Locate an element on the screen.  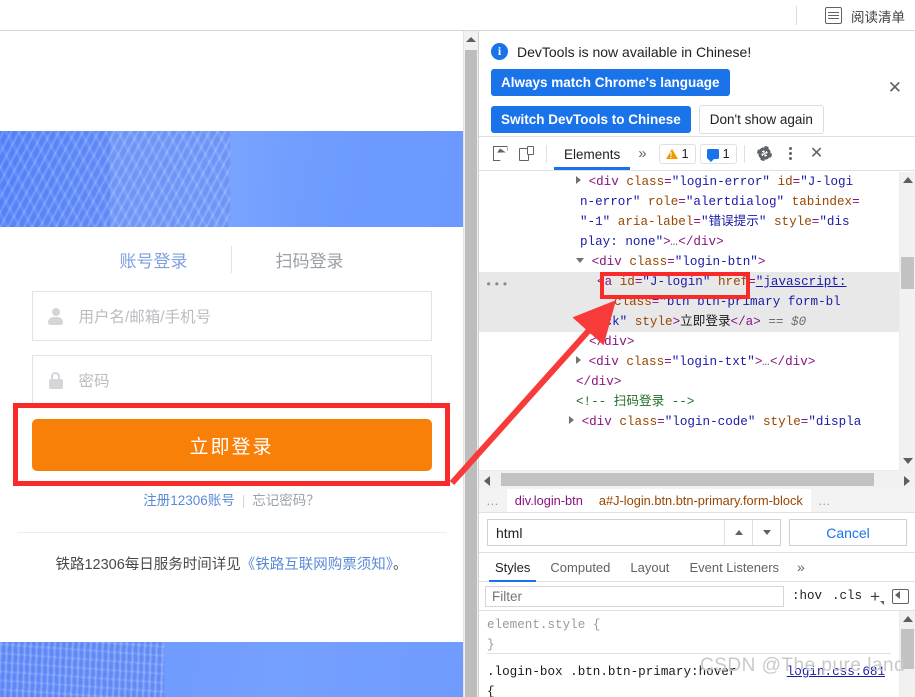
message-count-badge: 1 is located at coordinates (718, 153).